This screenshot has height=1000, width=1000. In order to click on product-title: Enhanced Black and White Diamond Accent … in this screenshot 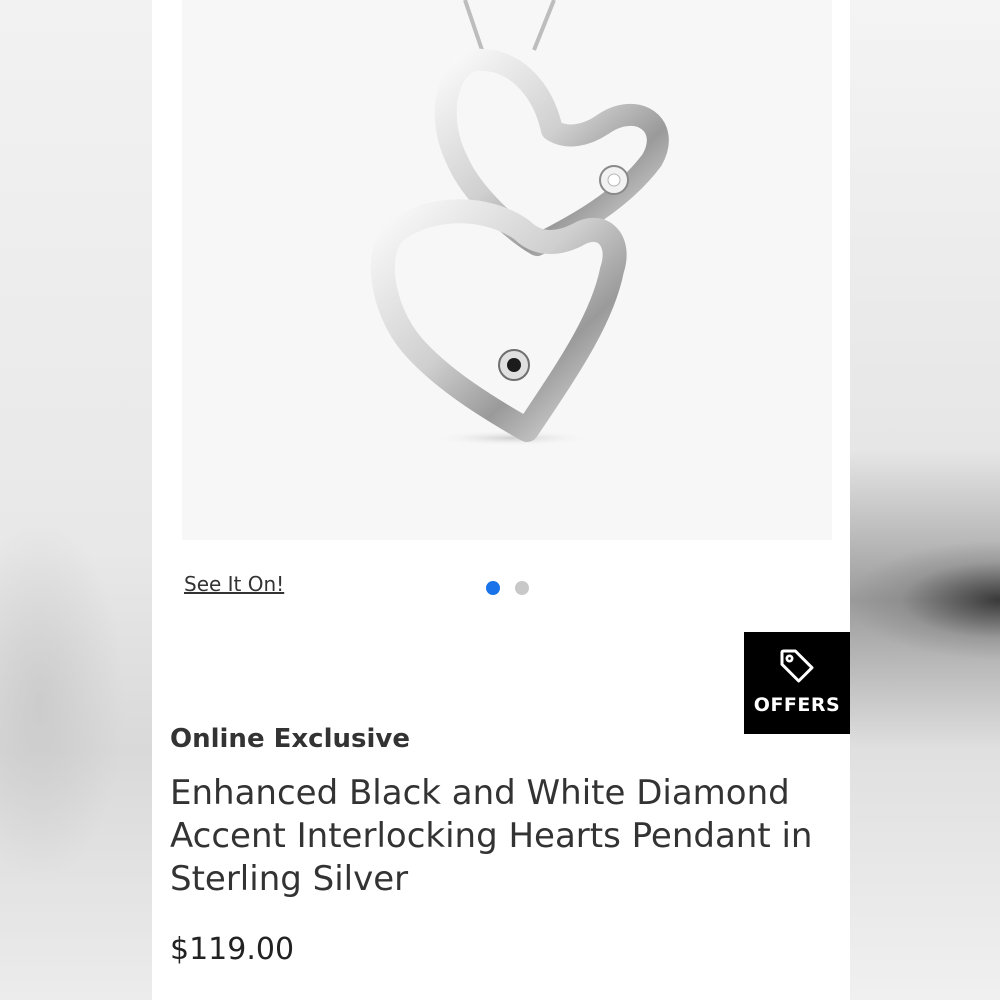, I will do `click(491, 836)`.